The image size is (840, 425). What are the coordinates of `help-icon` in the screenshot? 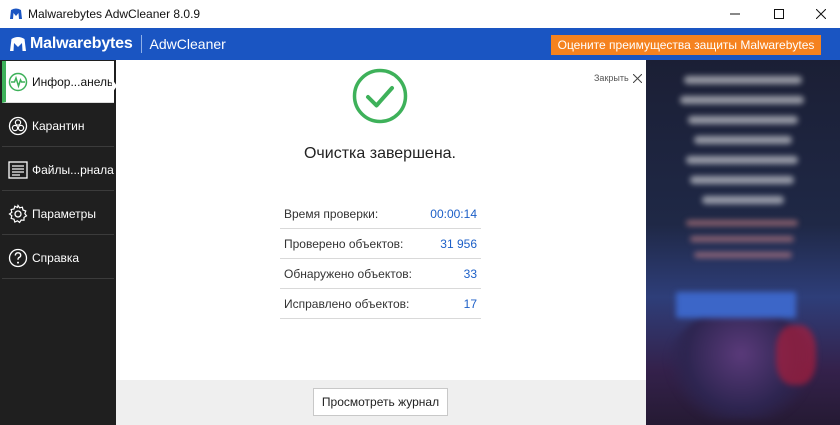 It's located at (18, 258).